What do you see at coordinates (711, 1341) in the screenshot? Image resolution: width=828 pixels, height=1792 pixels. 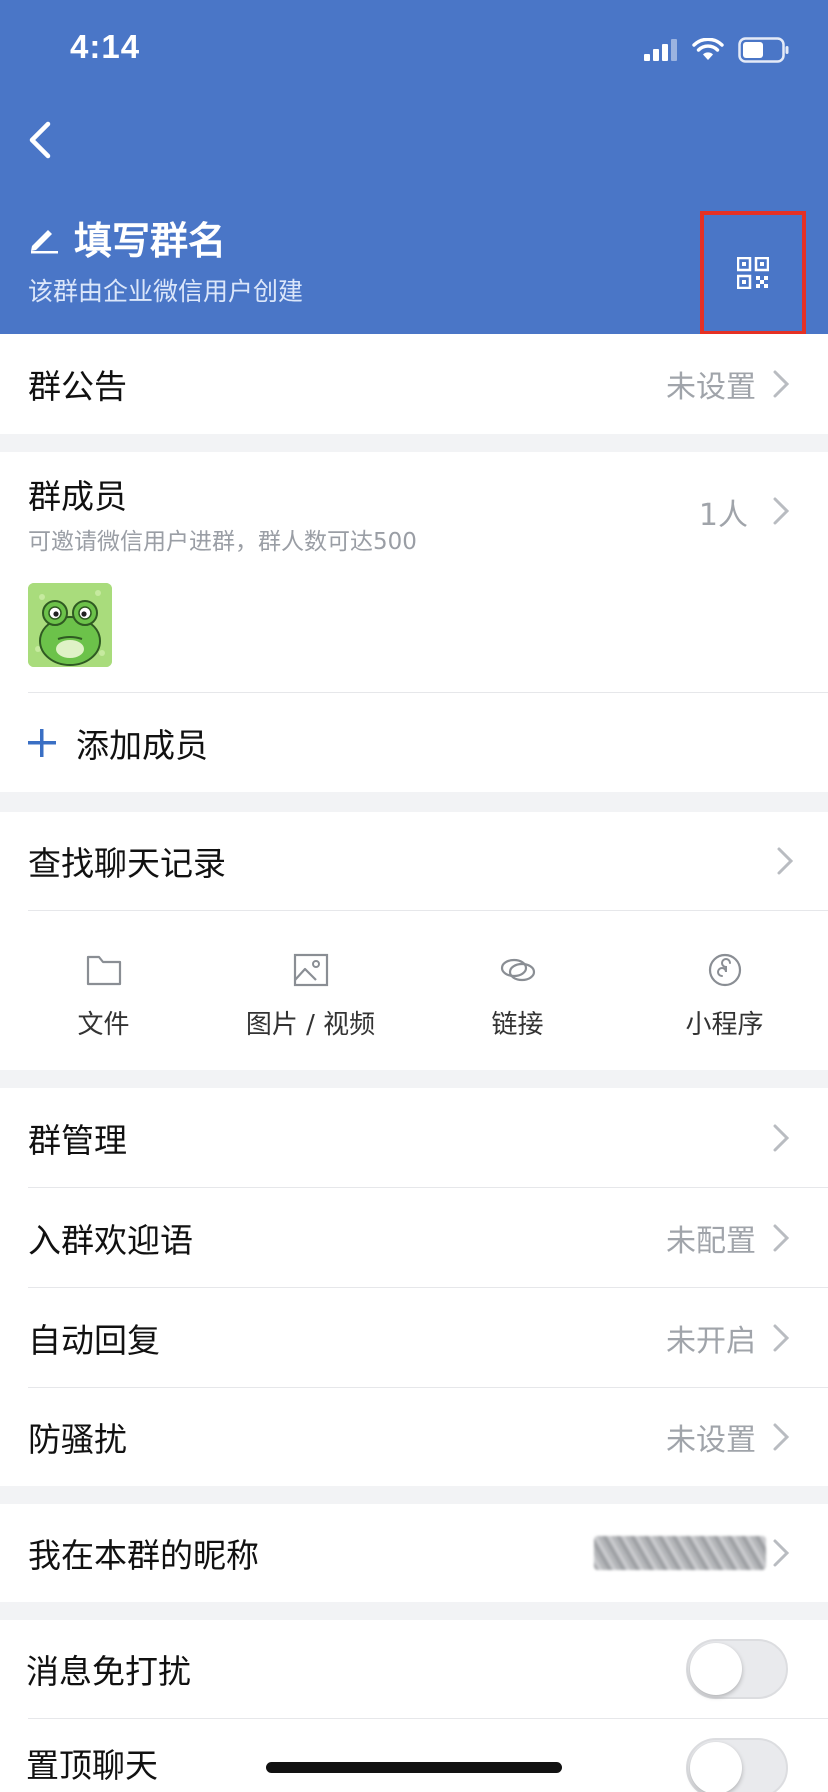 I see `auto-reply-value: 未开启` at bounding box center [711, 1341].